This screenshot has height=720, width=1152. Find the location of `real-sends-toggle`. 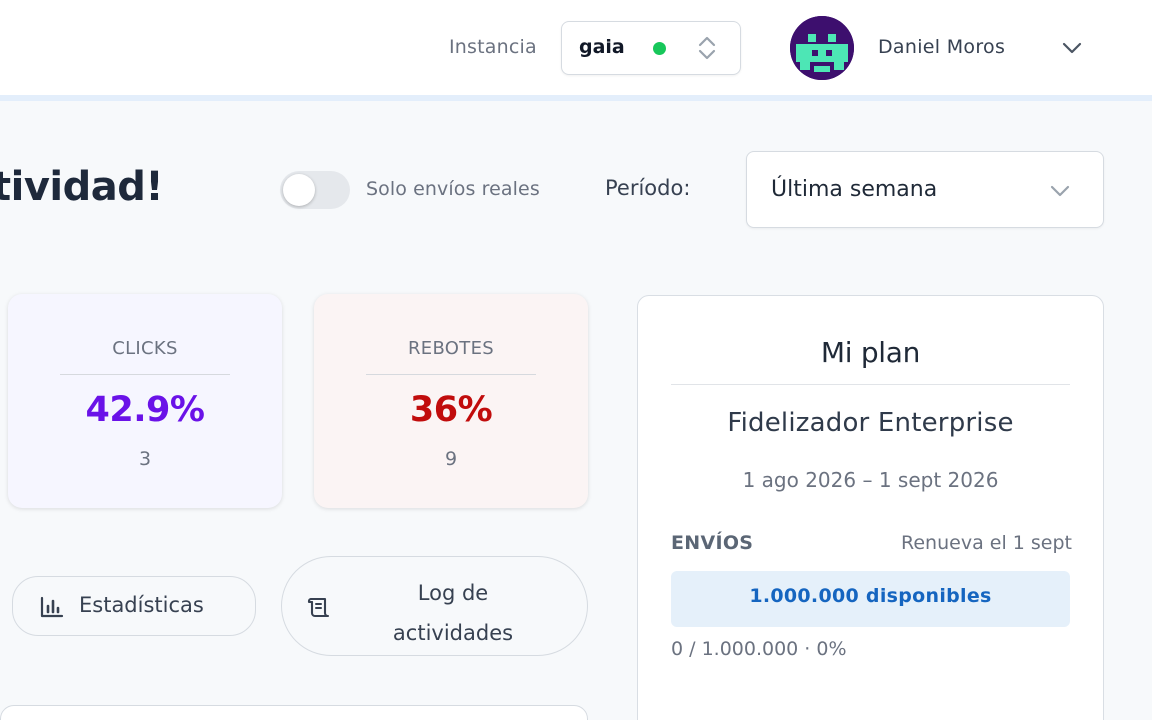

real-sends-toggle is located at coordinates (315, 190).